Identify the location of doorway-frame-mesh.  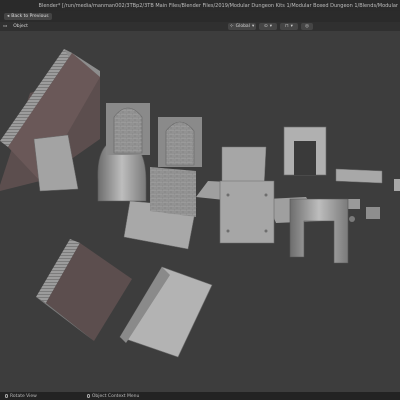
(305, 151).